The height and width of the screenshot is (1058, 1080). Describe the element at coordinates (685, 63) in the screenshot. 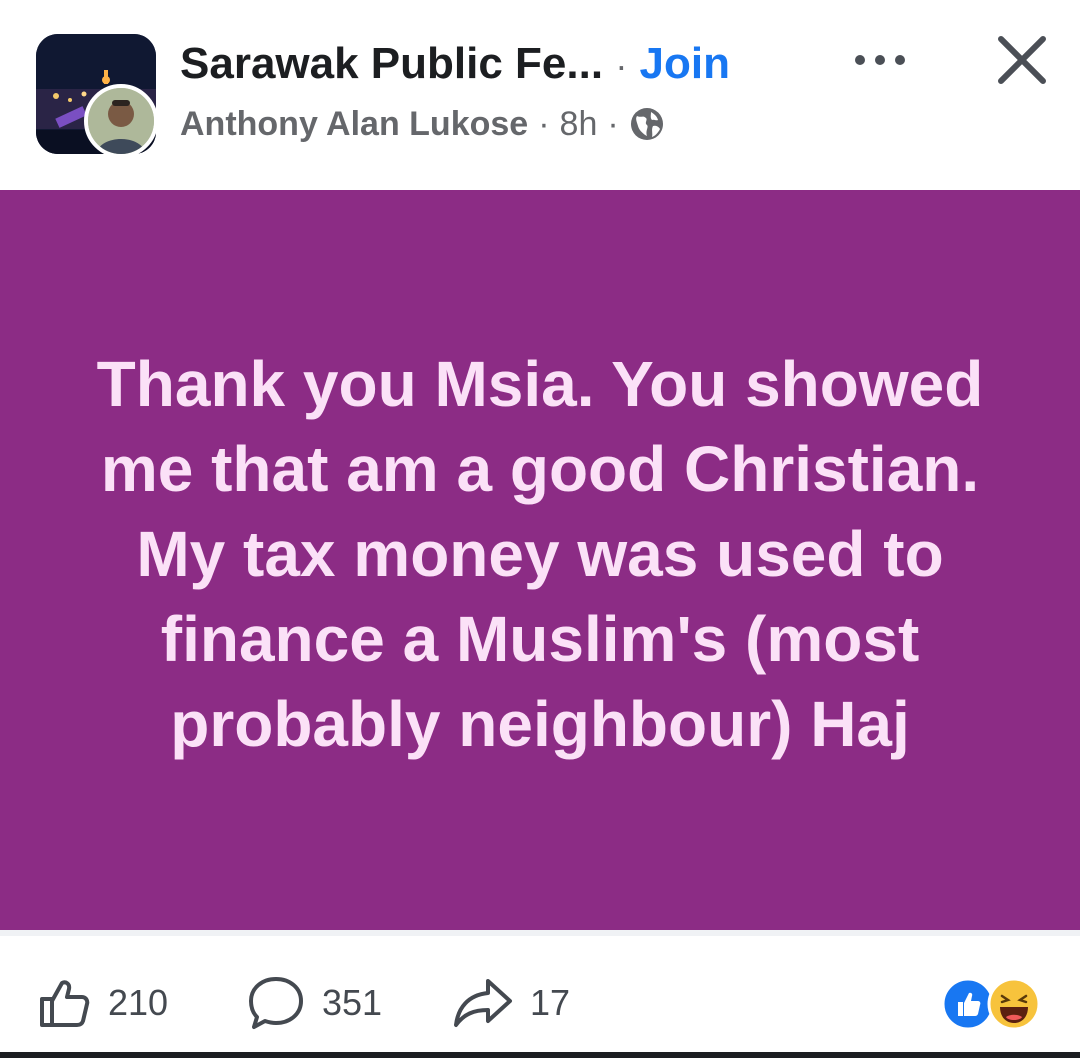

I see `join-button: Join` at that location.